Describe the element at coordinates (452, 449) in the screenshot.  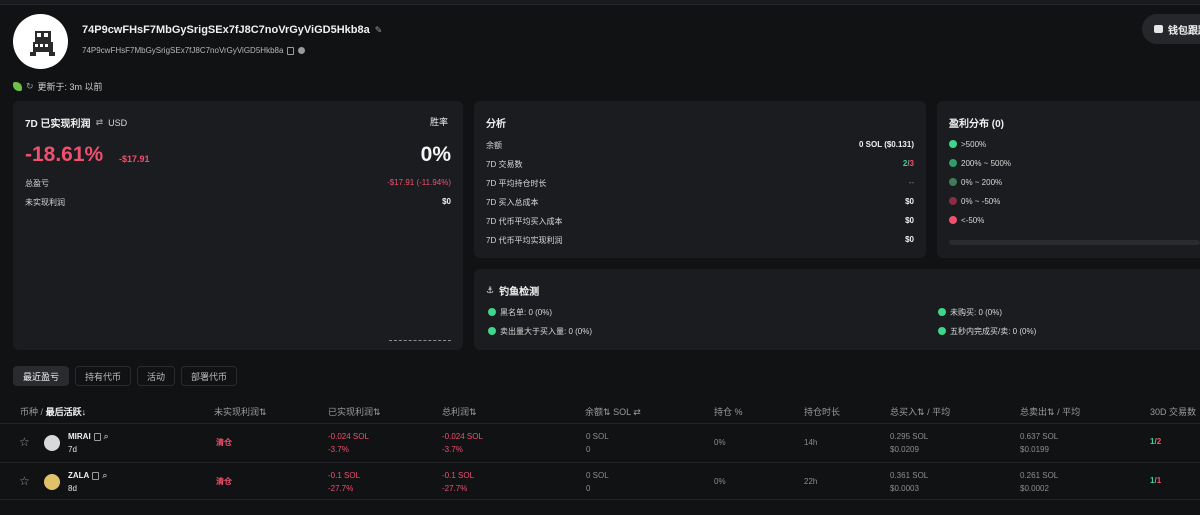
I see `total-pct: -3.7%` at that location.